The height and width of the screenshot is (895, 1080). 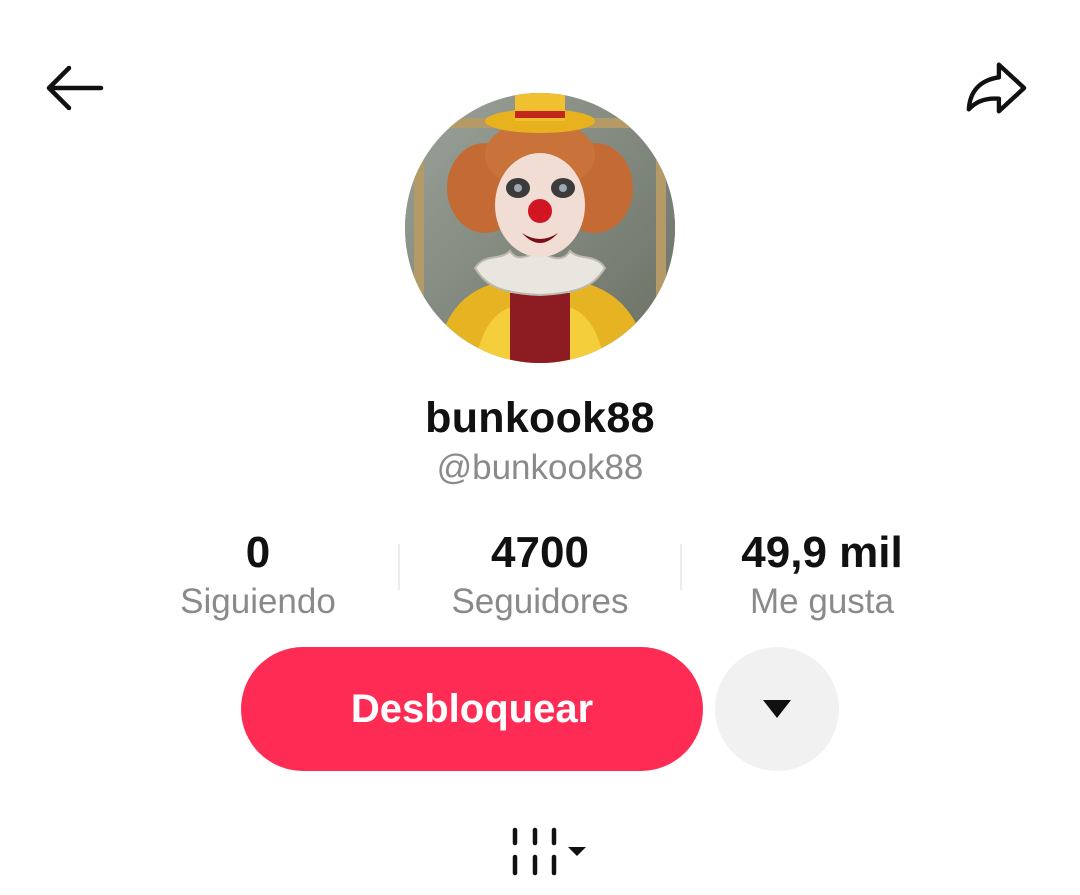 I want to click on unblock-button: Desbloquear, so click(x=472, y=709).